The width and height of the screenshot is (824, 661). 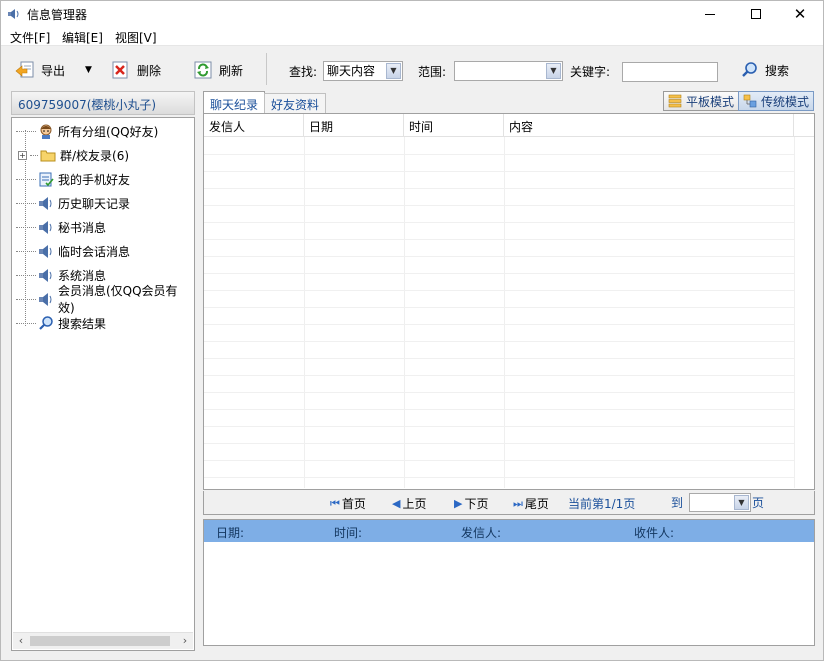 I want to click on tree-item-member: 会员消息(仅QQ会员有效), so click(x=105, y=299).